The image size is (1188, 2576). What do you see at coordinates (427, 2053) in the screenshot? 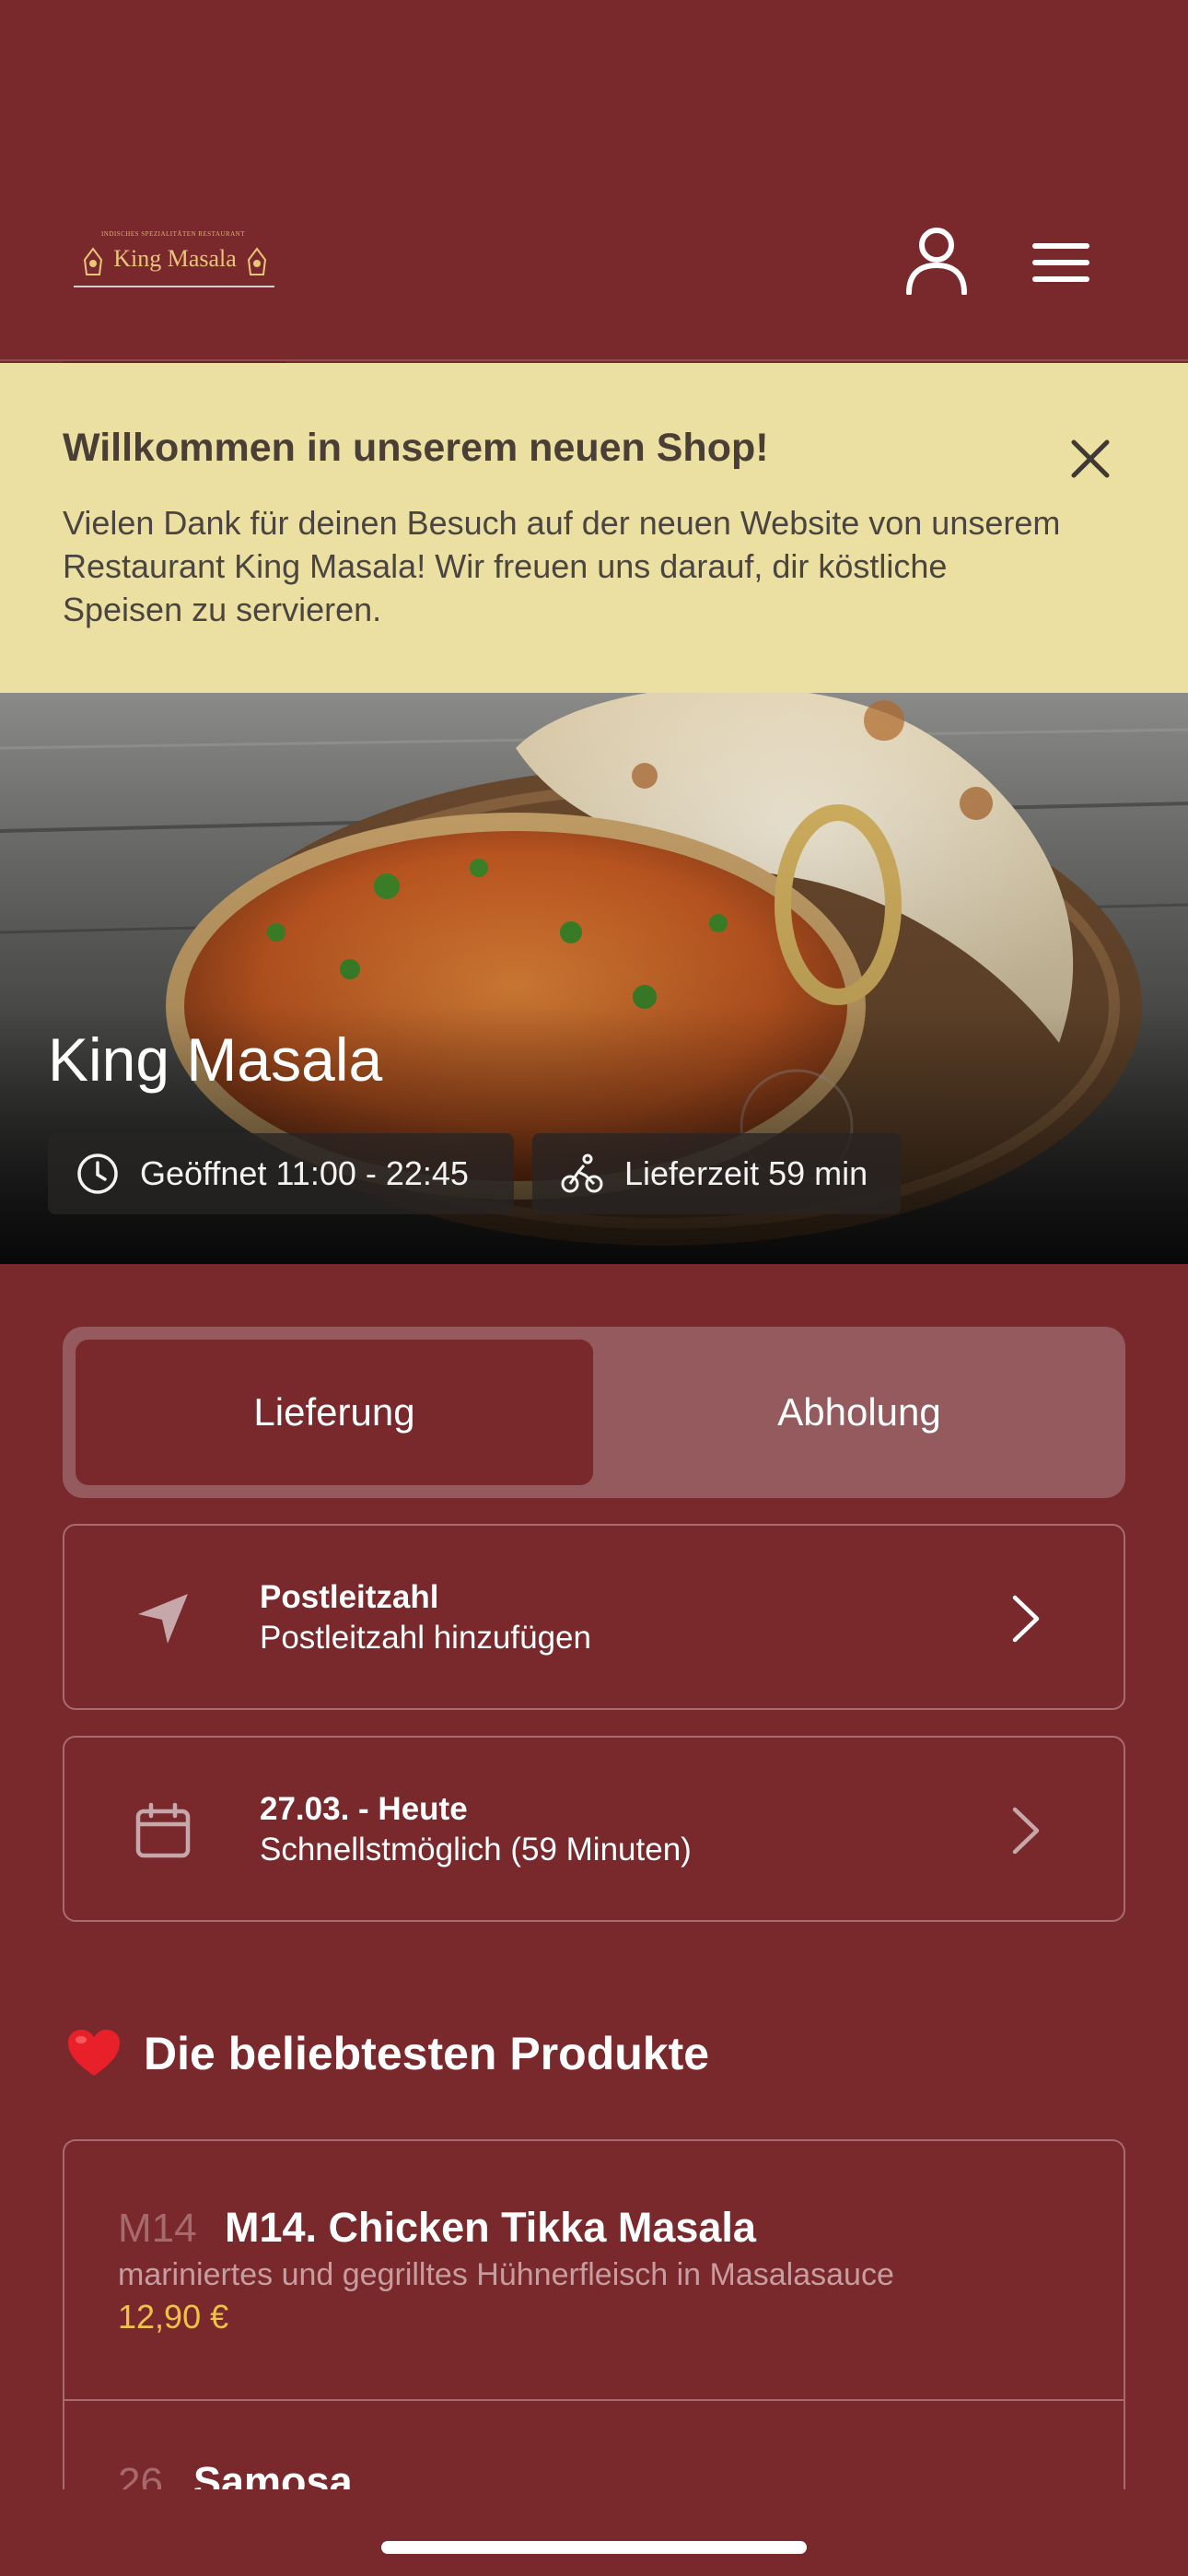
I see `popular-products-title: Die beliebtesten Produkte` at bounding box center [427, 2053].